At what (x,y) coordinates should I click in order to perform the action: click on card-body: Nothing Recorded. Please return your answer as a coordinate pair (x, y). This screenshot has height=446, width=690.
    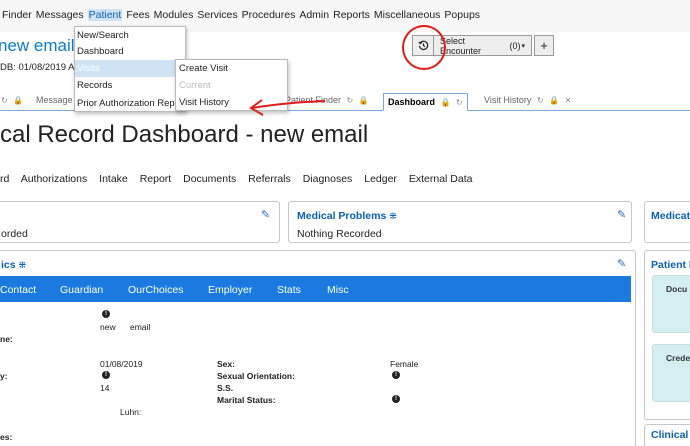
    Looking at the image, I should click on (339, 234).